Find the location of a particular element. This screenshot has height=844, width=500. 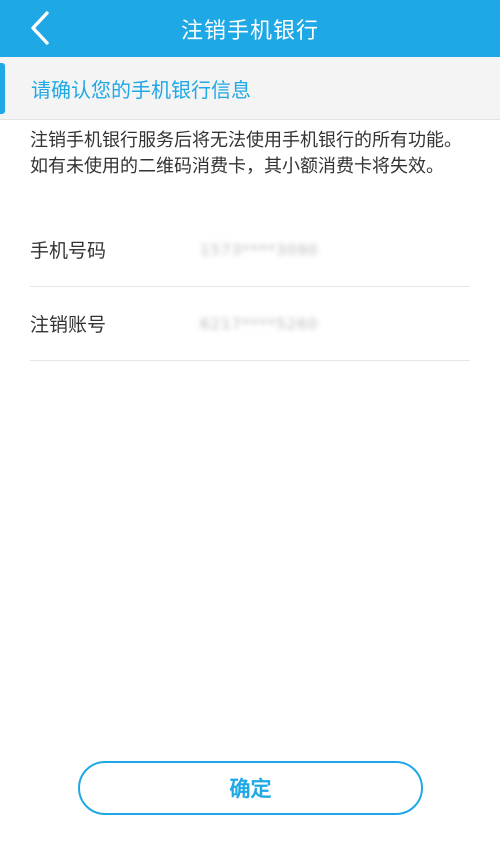

phone-number-value: 1573****3090 is located at coordinates (259, 249).